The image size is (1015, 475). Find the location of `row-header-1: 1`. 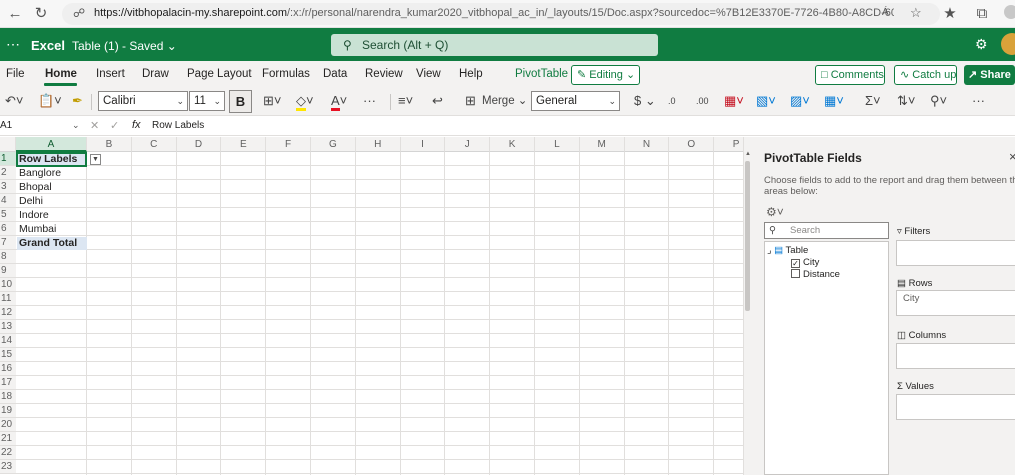

row-header-1: 1 is located at coordinates (8, 159).